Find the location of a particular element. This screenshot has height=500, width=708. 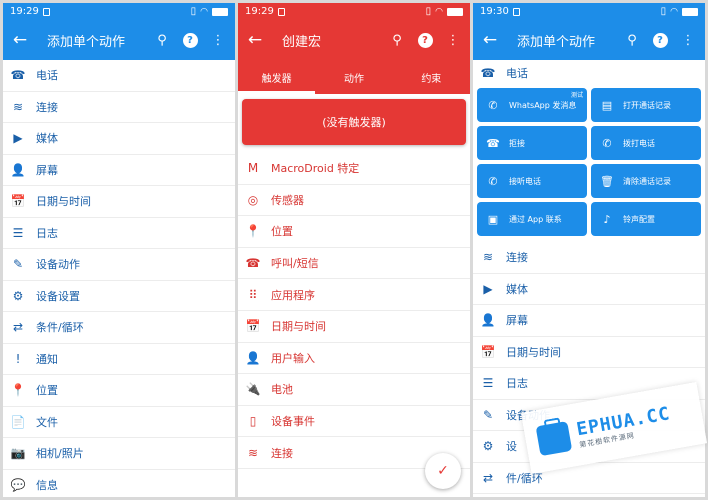

list-item-label: 屏幕 is located at coordinates (517, 321).